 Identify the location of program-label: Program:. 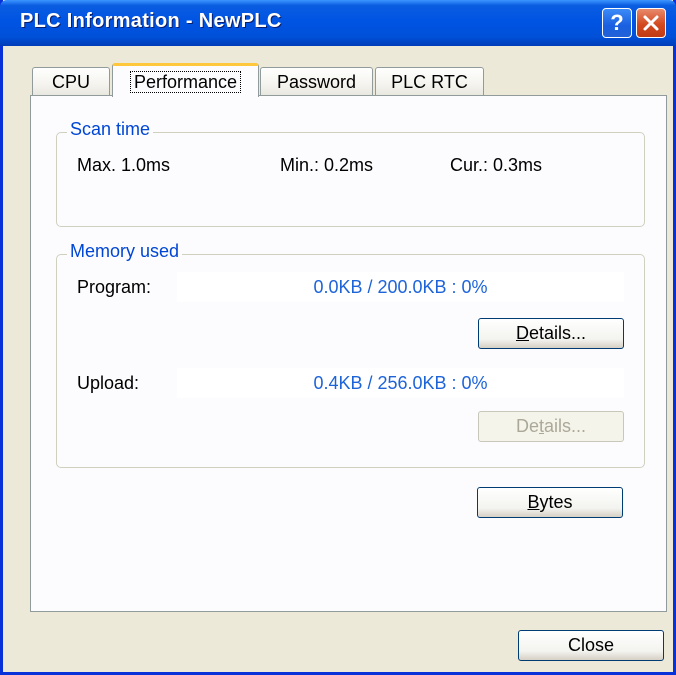
(114, 287).